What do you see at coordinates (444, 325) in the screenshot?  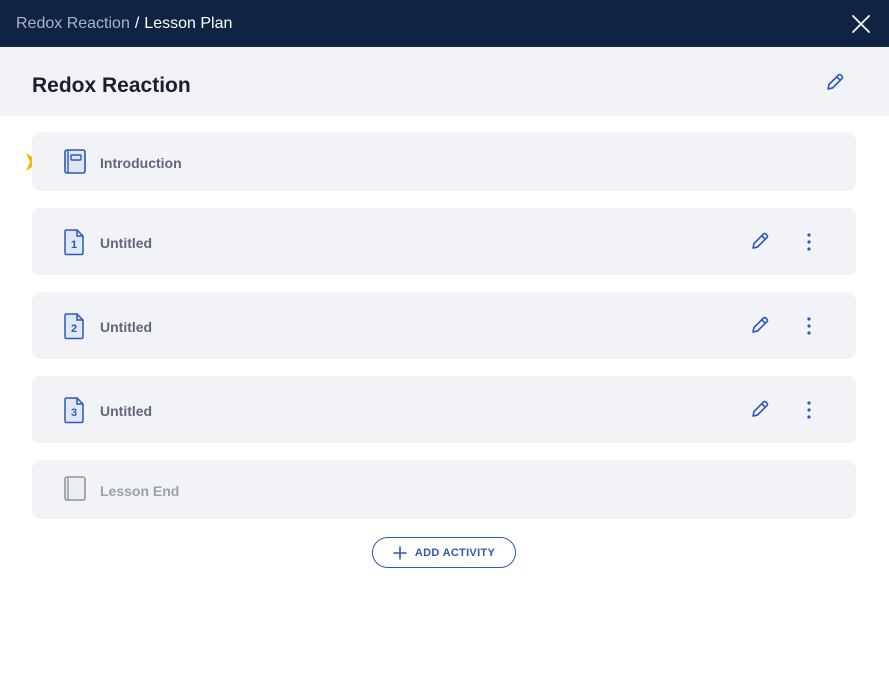 I see `activity-card-untitled-2: 2 Untitled` at bounding box center [444, 325].